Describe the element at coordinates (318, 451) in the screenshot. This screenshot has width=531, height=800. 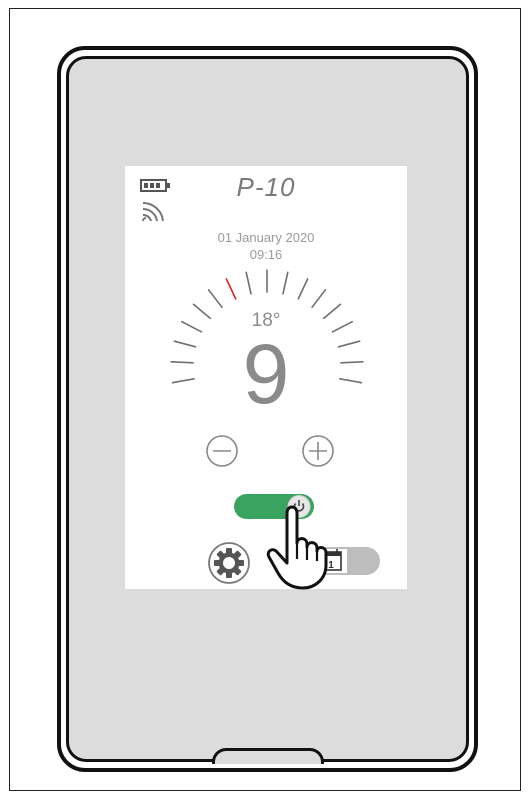
I see `increase-temperature-button` at that location.